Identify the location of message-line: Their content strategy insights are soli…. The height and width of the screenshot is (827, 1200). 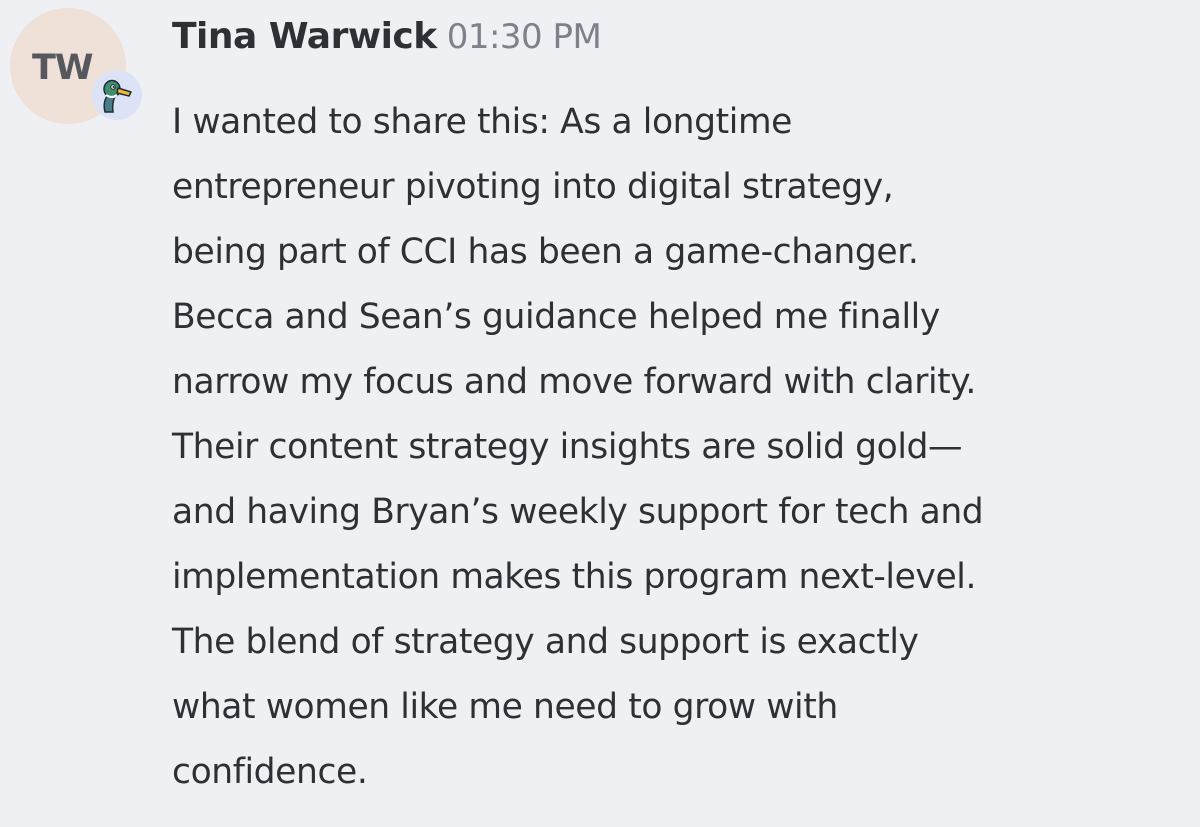
(567, 447).